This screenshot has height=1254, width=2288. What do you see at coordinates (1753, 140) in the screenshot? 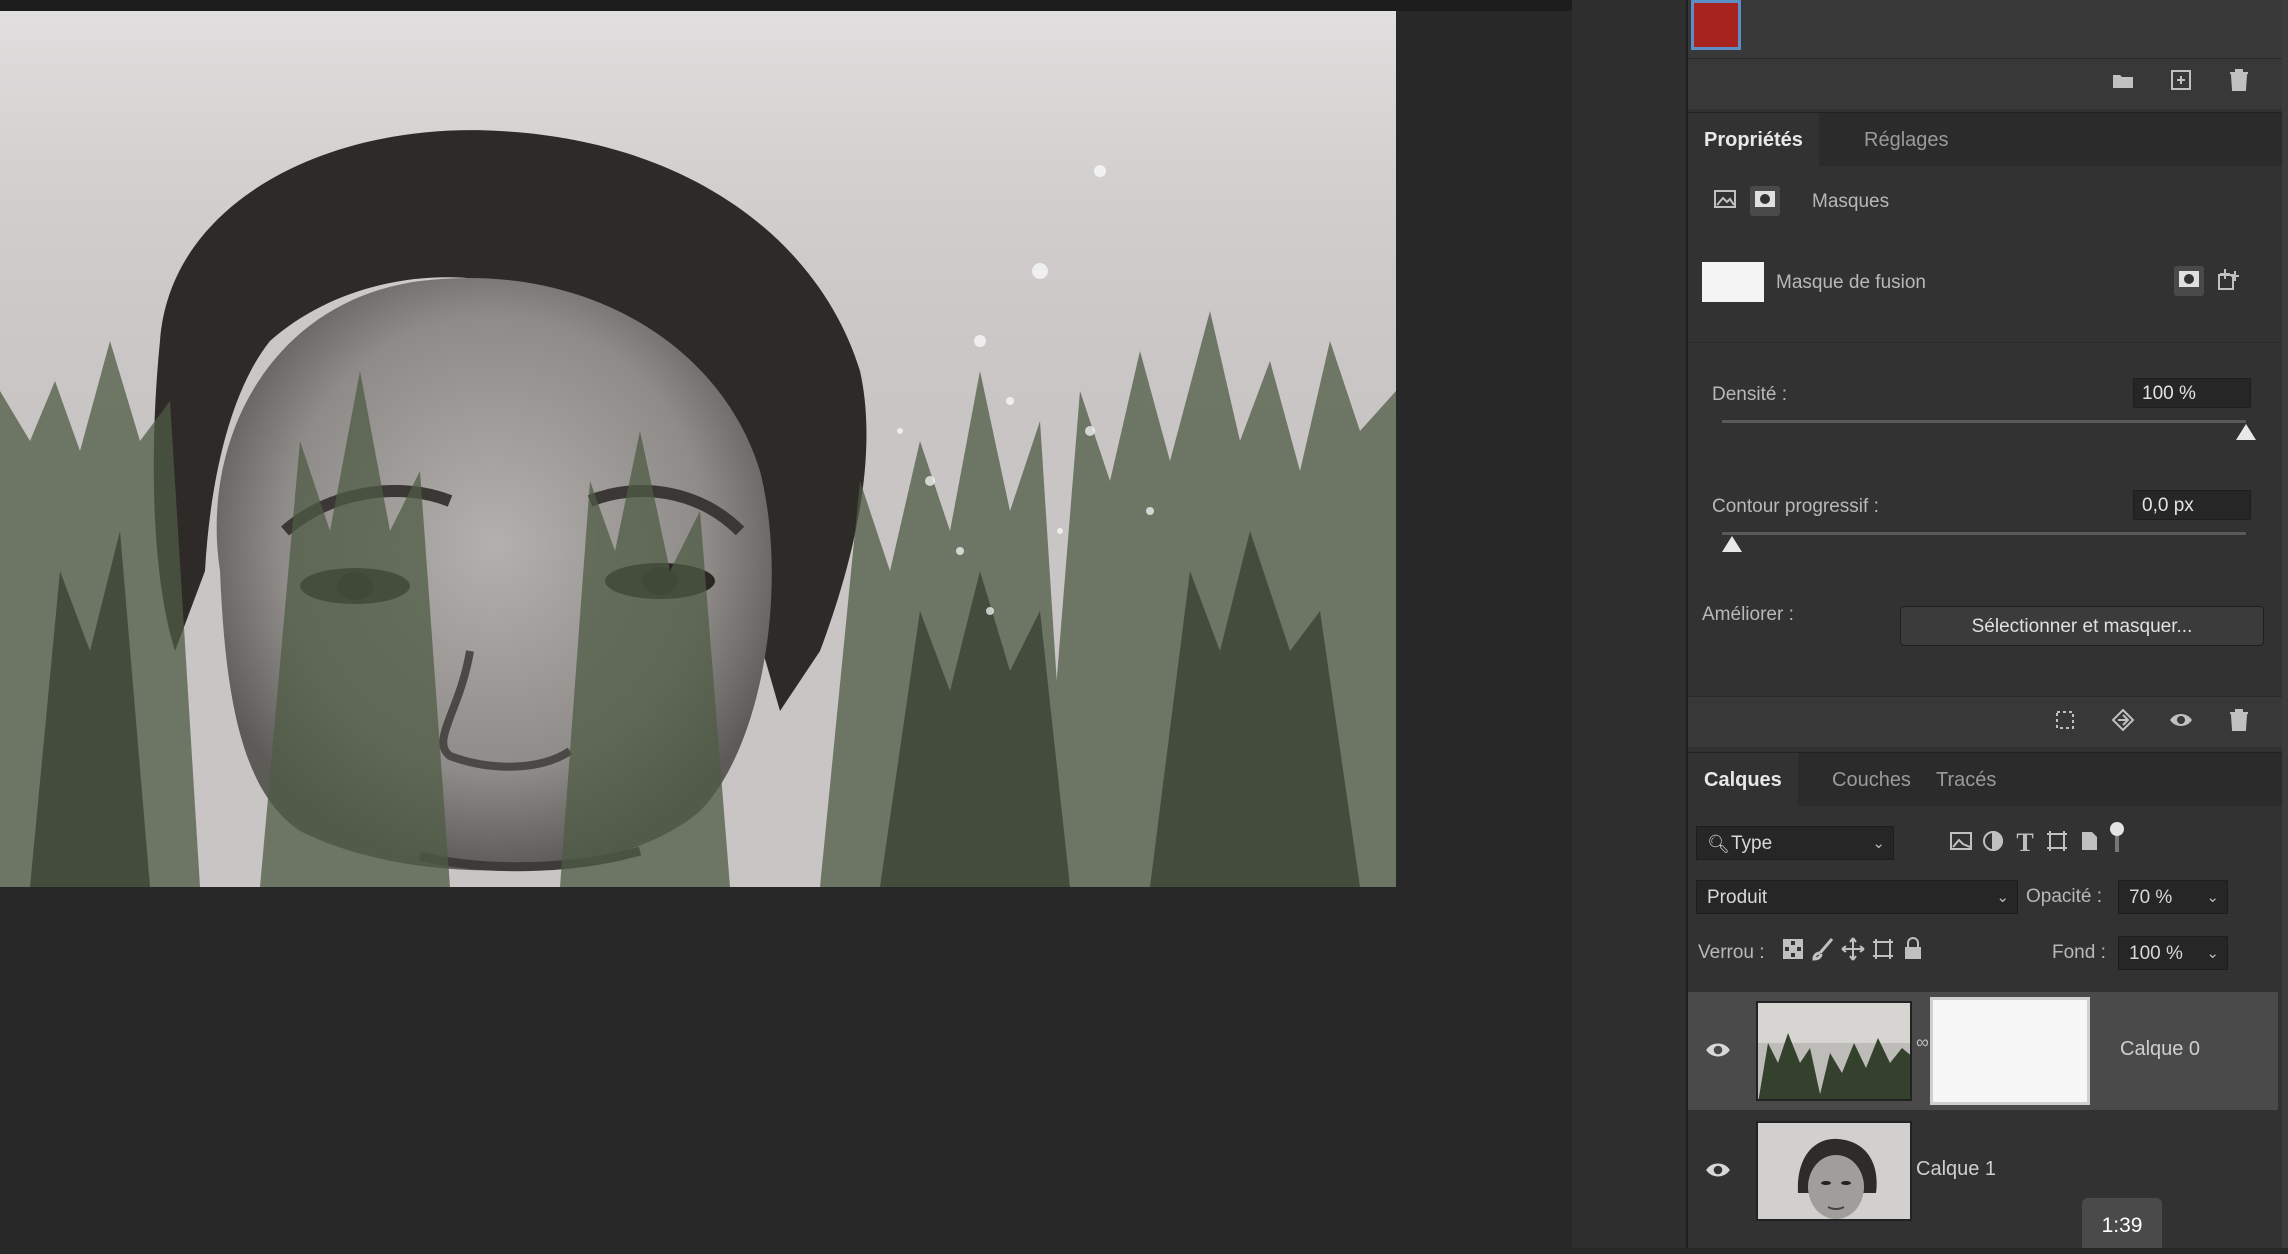
I see `tab-properties: Propriétés` at bounding box center [1753, 140].